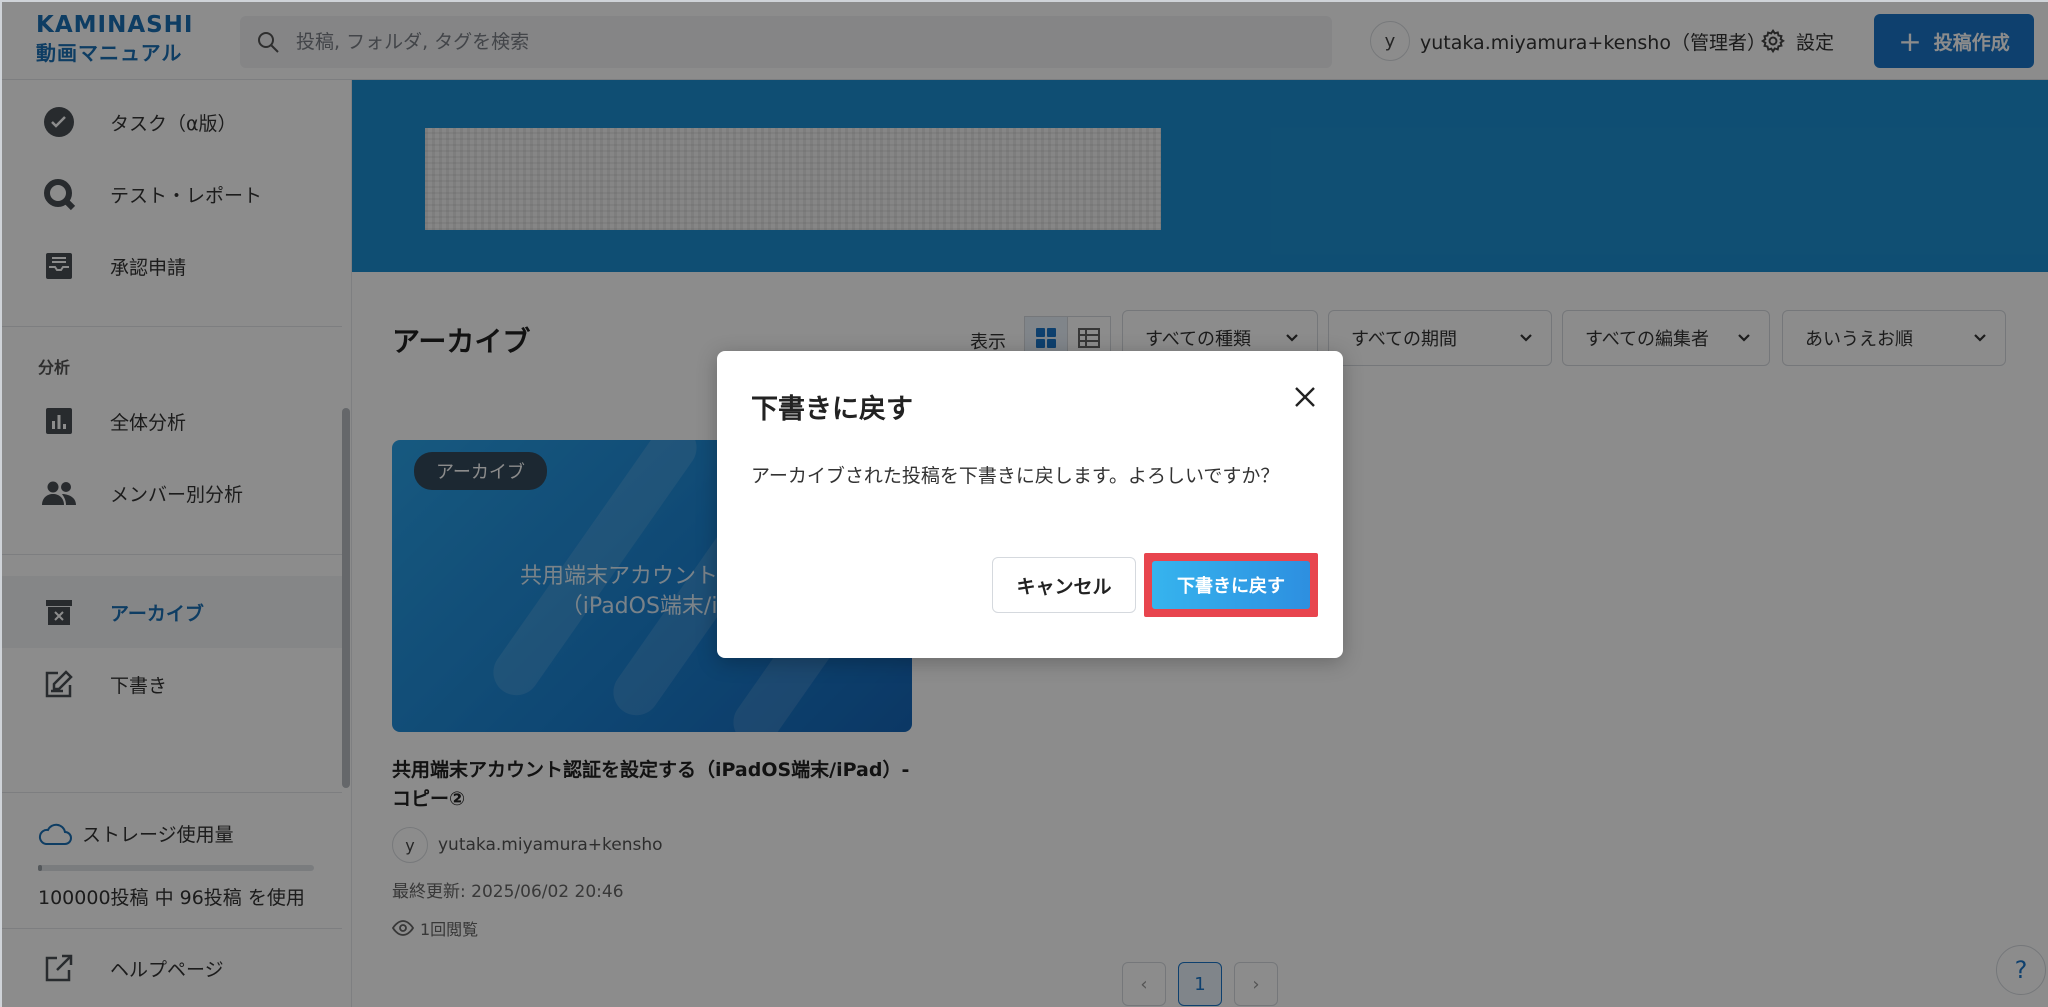  I want to click on dialog-message: アーカイブされた投稿を下書きに戻します。よろしいですか？, so click(1015, 476).